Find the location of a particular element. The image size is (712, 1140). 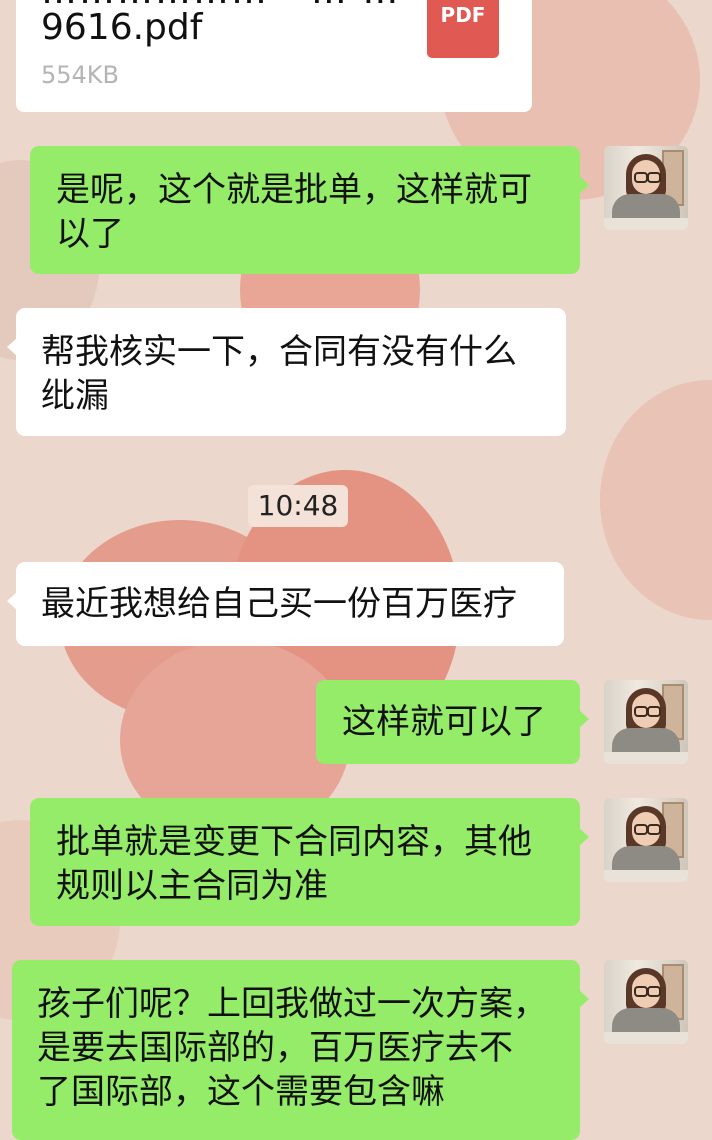

file-size: 554KB is located at coordinates (80, 75).